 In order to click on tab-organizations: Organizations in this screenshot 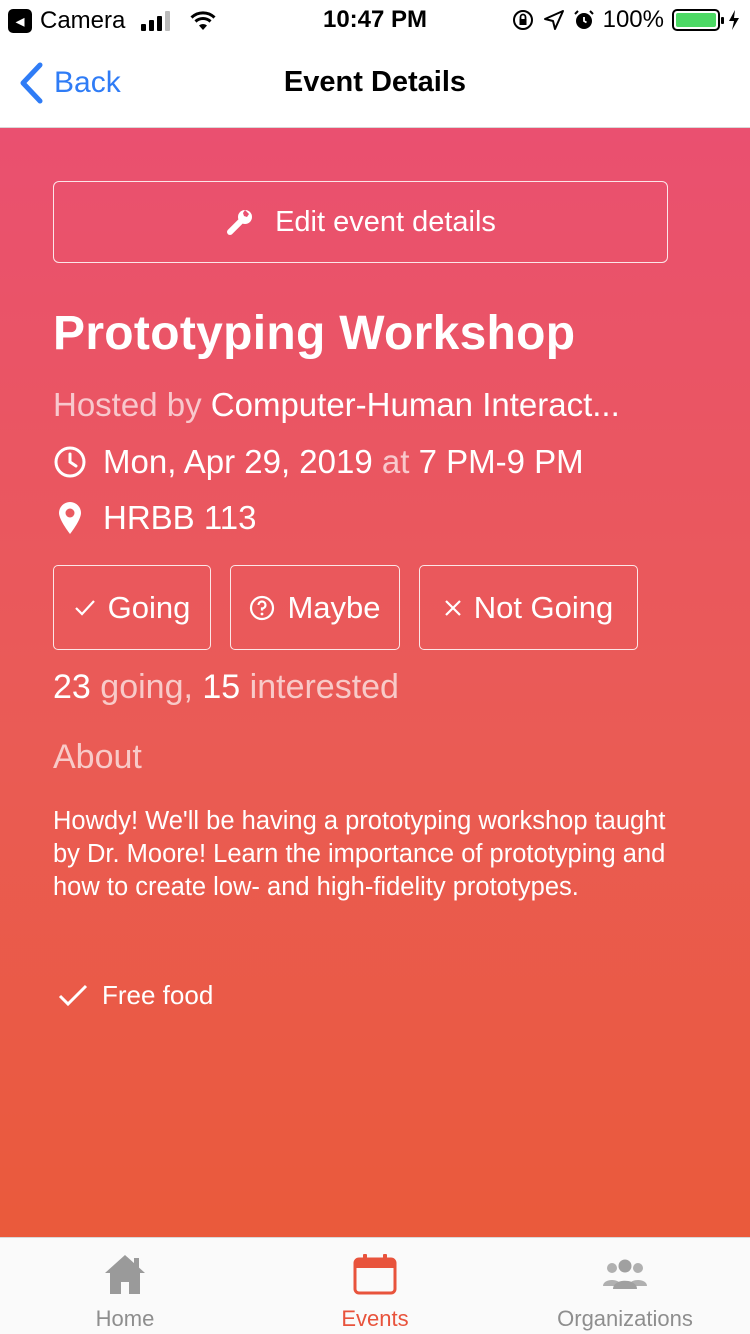, I will do `click(625, 1286)`.